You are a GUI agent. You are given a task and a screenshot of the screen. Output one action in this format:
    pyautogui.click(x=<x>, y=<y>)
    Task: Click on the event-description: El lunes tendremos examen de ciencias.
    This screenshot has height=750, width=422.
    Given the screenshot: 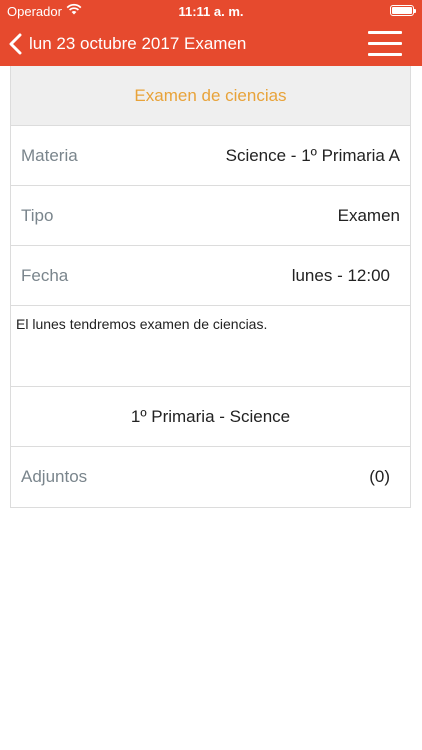 What is the action you would take?
    pyautogui.click(x=210, y=346)
    